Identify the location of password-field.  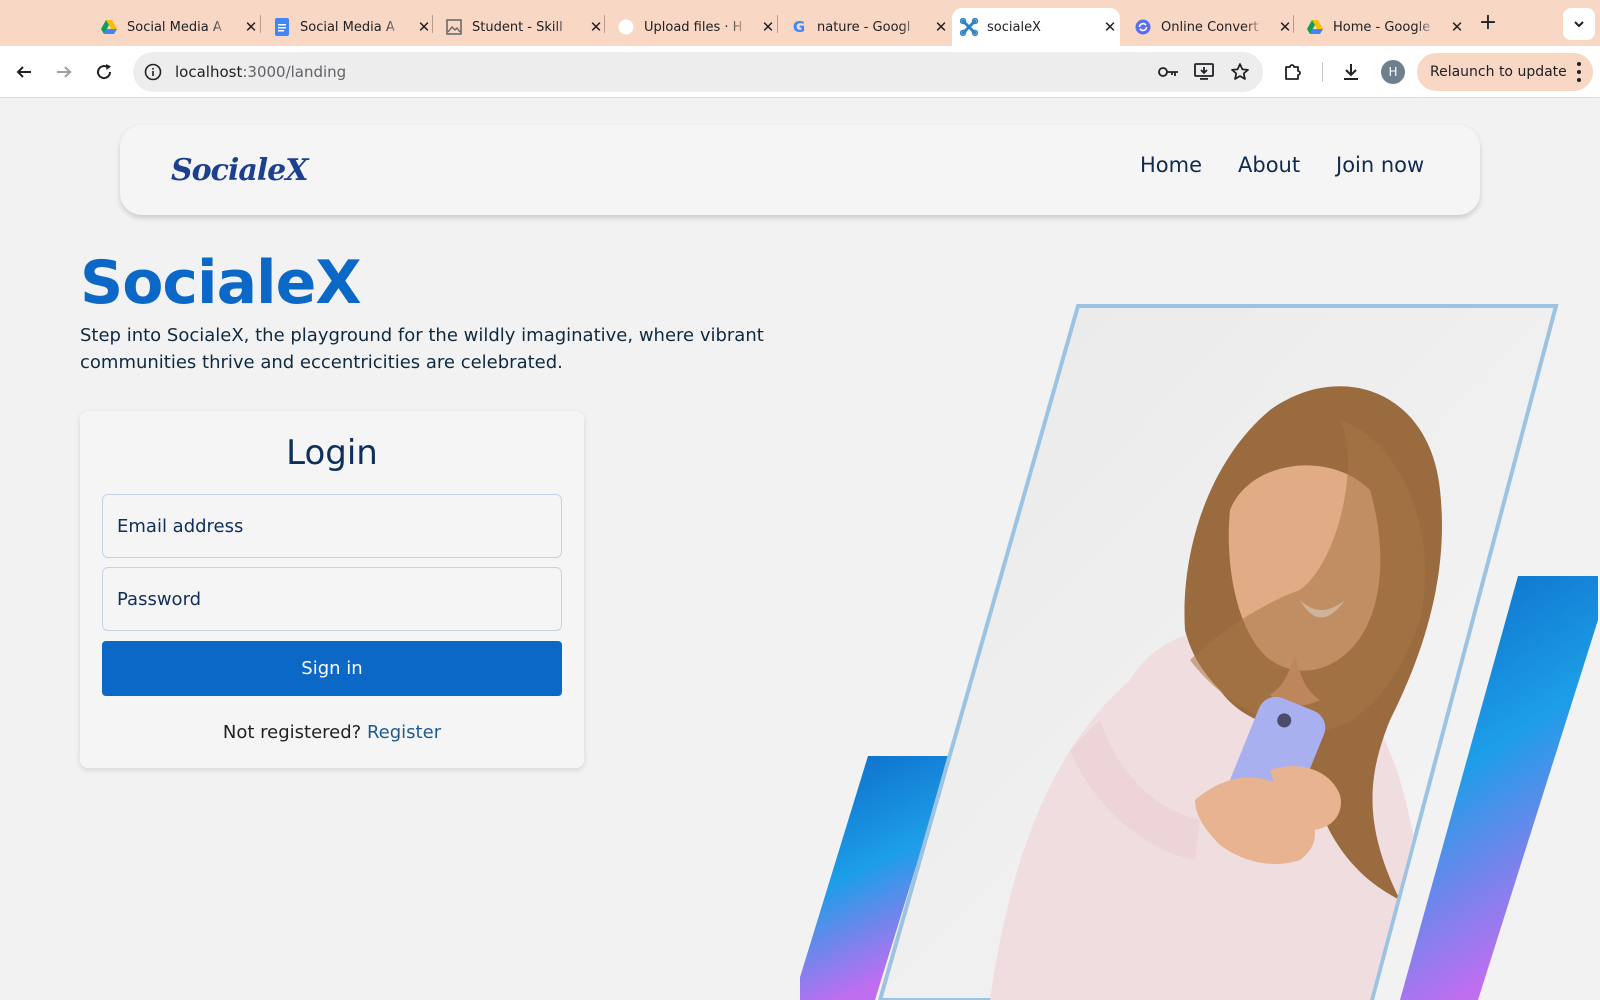
(332, 599).